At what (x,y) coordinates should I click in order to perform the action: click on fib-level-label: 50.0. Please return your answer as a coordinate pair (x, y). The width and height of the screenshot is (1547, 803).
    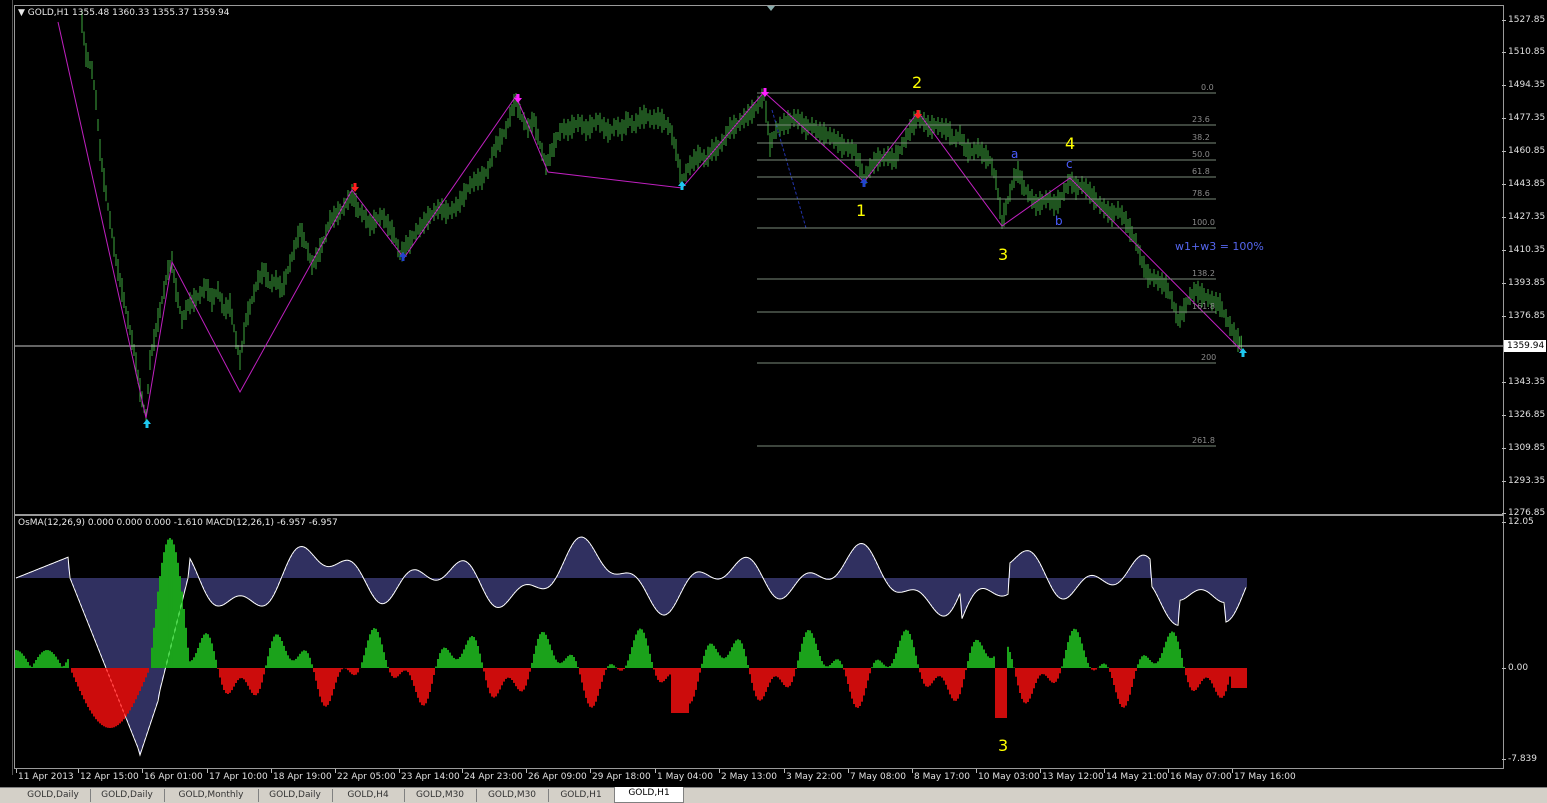
    Looking at the image, I should click on (1201, 154).